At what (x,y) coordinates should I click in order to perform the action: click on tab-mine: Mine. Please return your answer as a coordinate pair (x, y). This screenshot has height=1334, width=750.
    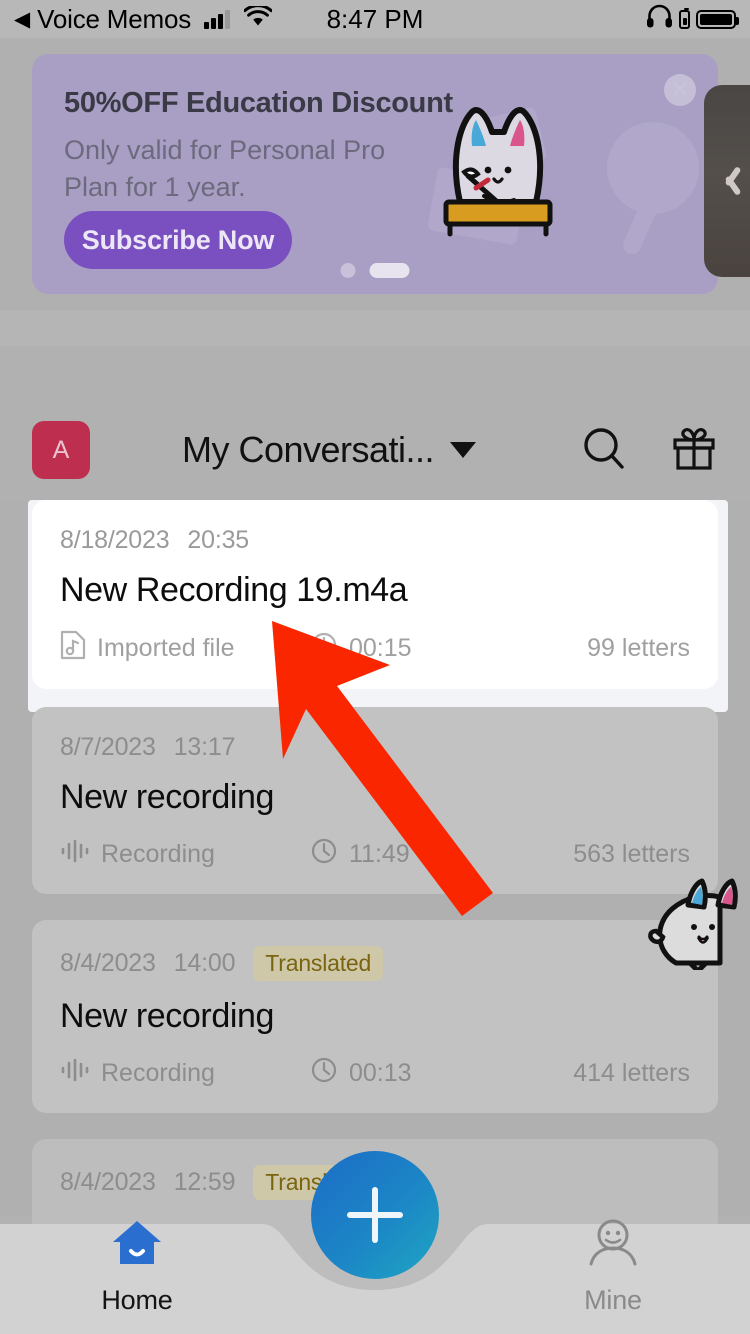
    Looking at the image, I should click on (613, 1267).